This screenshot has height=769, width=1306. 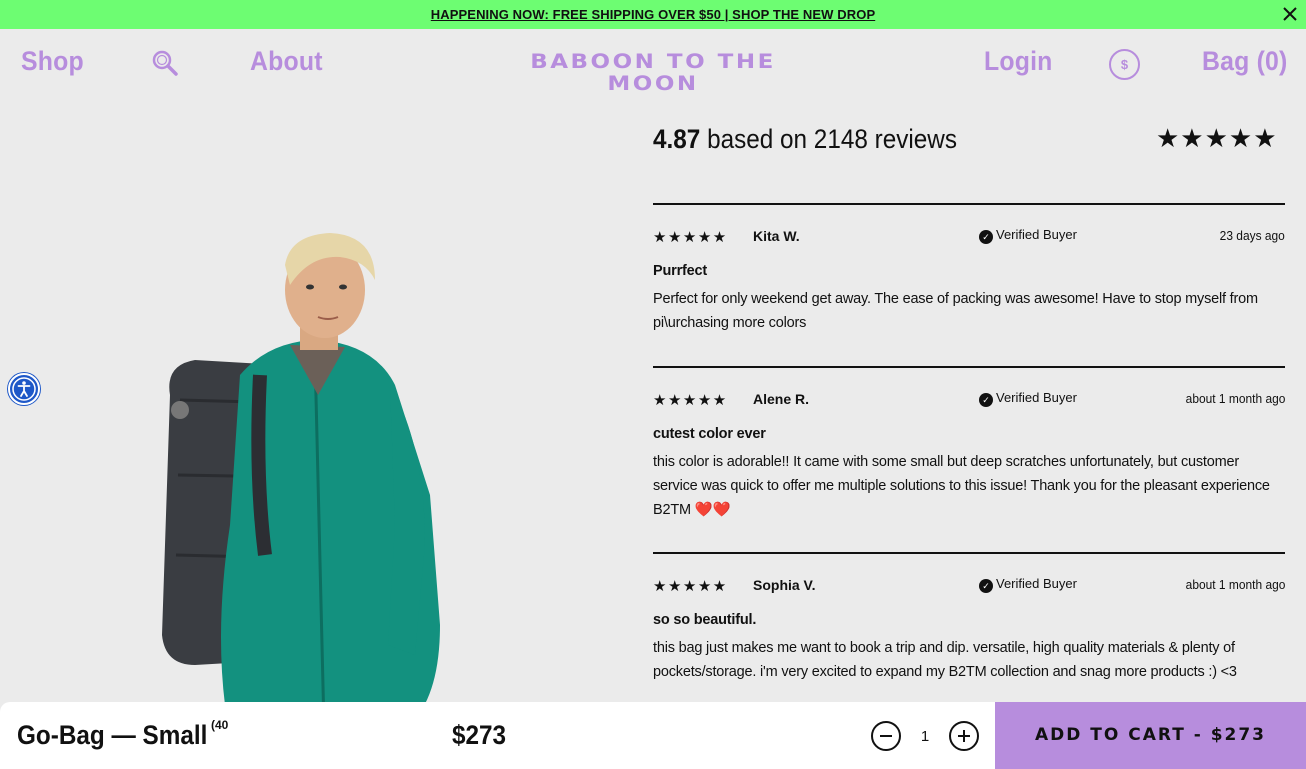 What do you see at coordinates (301, 501) in the screenshot?
I see `product-image` at bounding box center [301, 501].